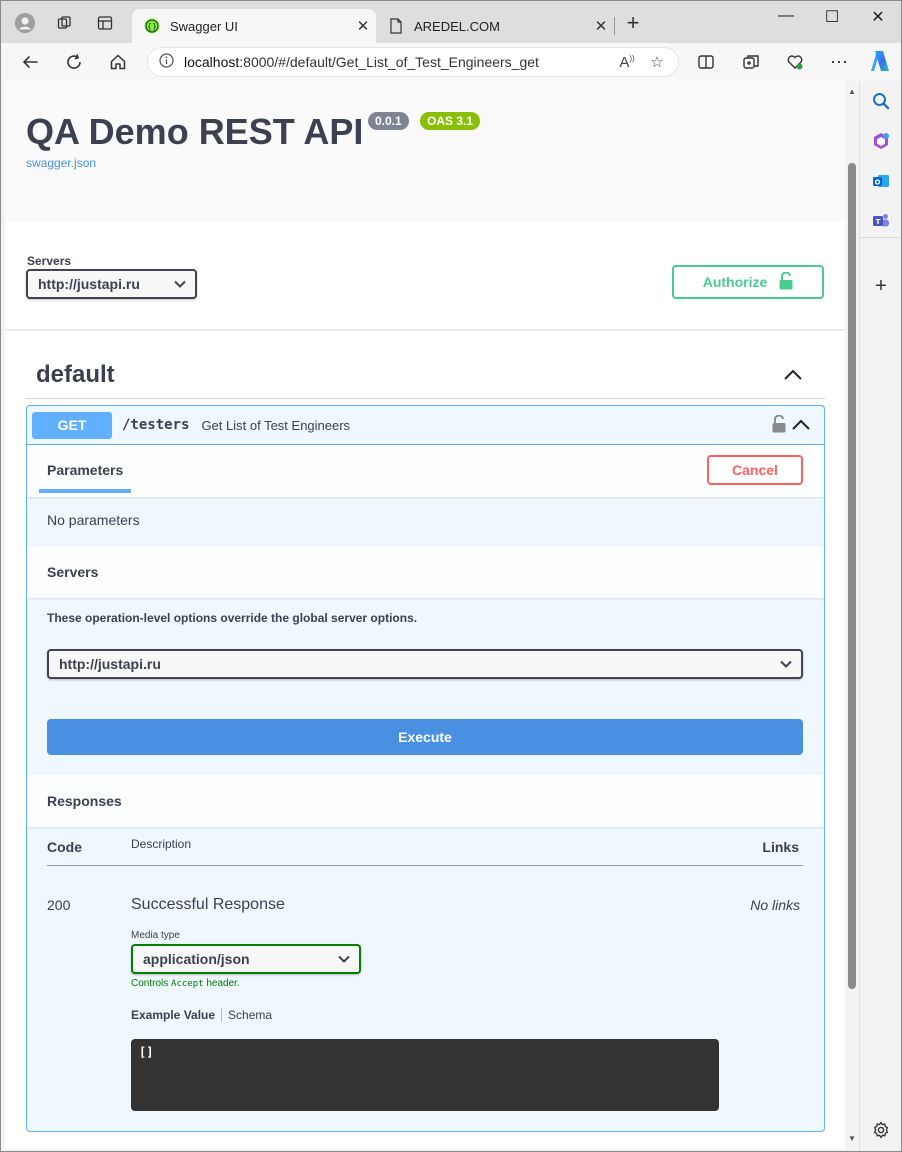  What do you see at coordinates (425, 425) in the screenshot?
I see `operation-summary: GET /testers Get List of Test Engineers` at bounding box center [425, 425].